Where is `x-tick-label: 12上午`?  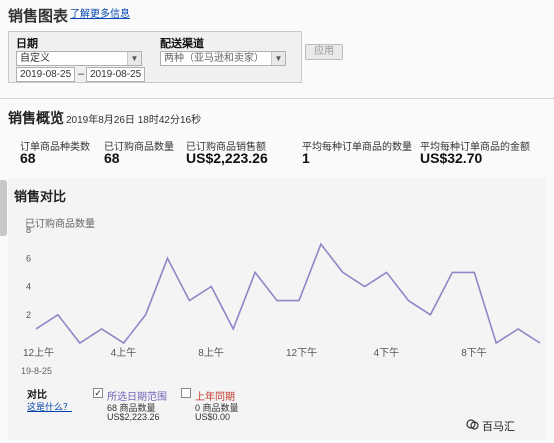 x-tick-label: 12上午 is located at coordinates (38, 352).